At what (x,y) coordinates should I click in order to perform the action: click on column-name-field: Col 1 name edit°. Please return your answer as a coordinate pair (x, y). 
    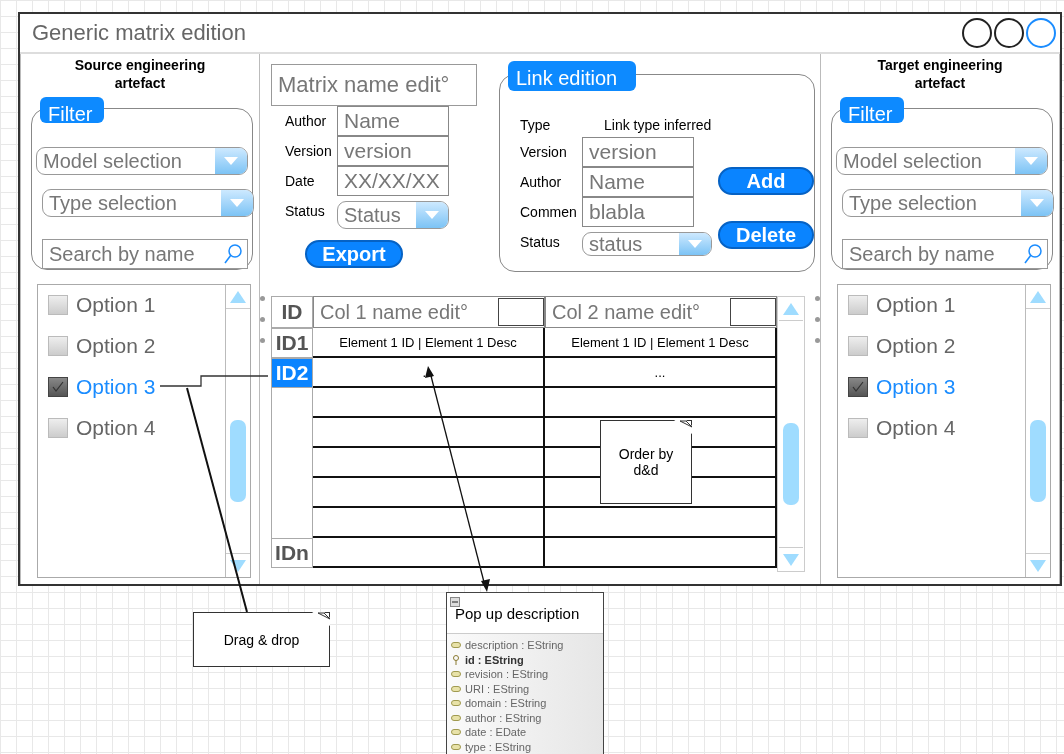
    Looking at the image, I should click on (429, 312).